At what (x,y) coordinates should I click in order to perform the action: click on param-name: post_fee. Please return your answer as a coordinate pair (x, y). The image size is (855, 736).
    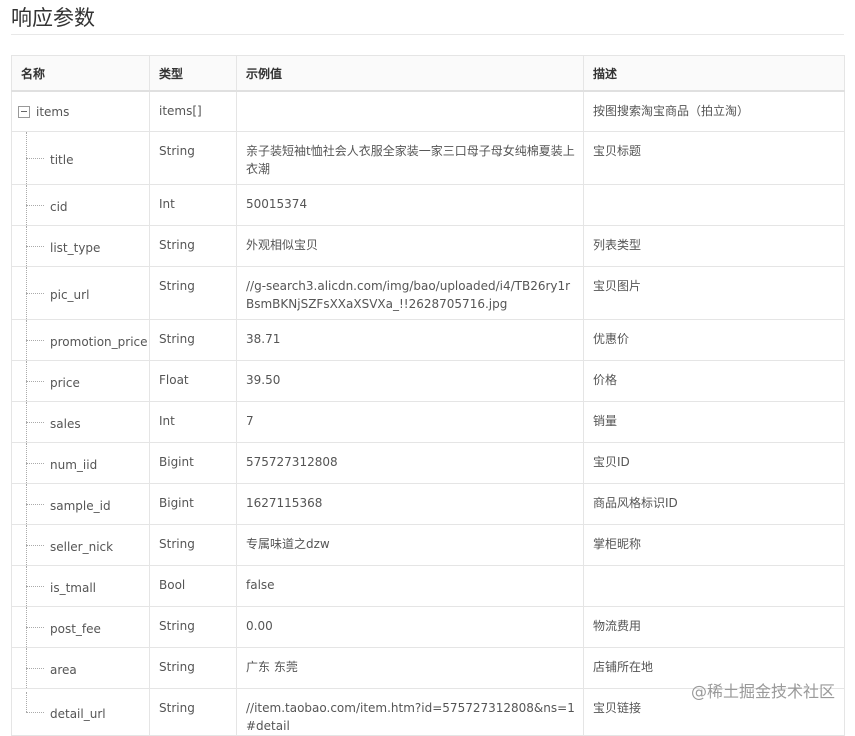
    Looking at the image, I should click on (75, 628).